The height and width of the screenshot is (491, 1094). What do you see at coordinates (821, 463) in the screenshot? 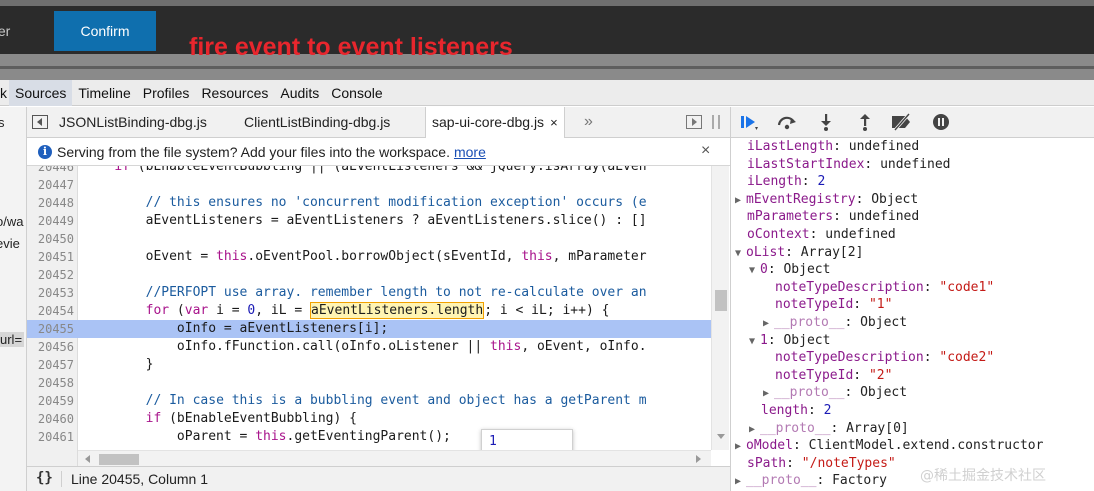
I see `scope-row: sPath: "/noteTypes"` at bounding box center [821, 463].